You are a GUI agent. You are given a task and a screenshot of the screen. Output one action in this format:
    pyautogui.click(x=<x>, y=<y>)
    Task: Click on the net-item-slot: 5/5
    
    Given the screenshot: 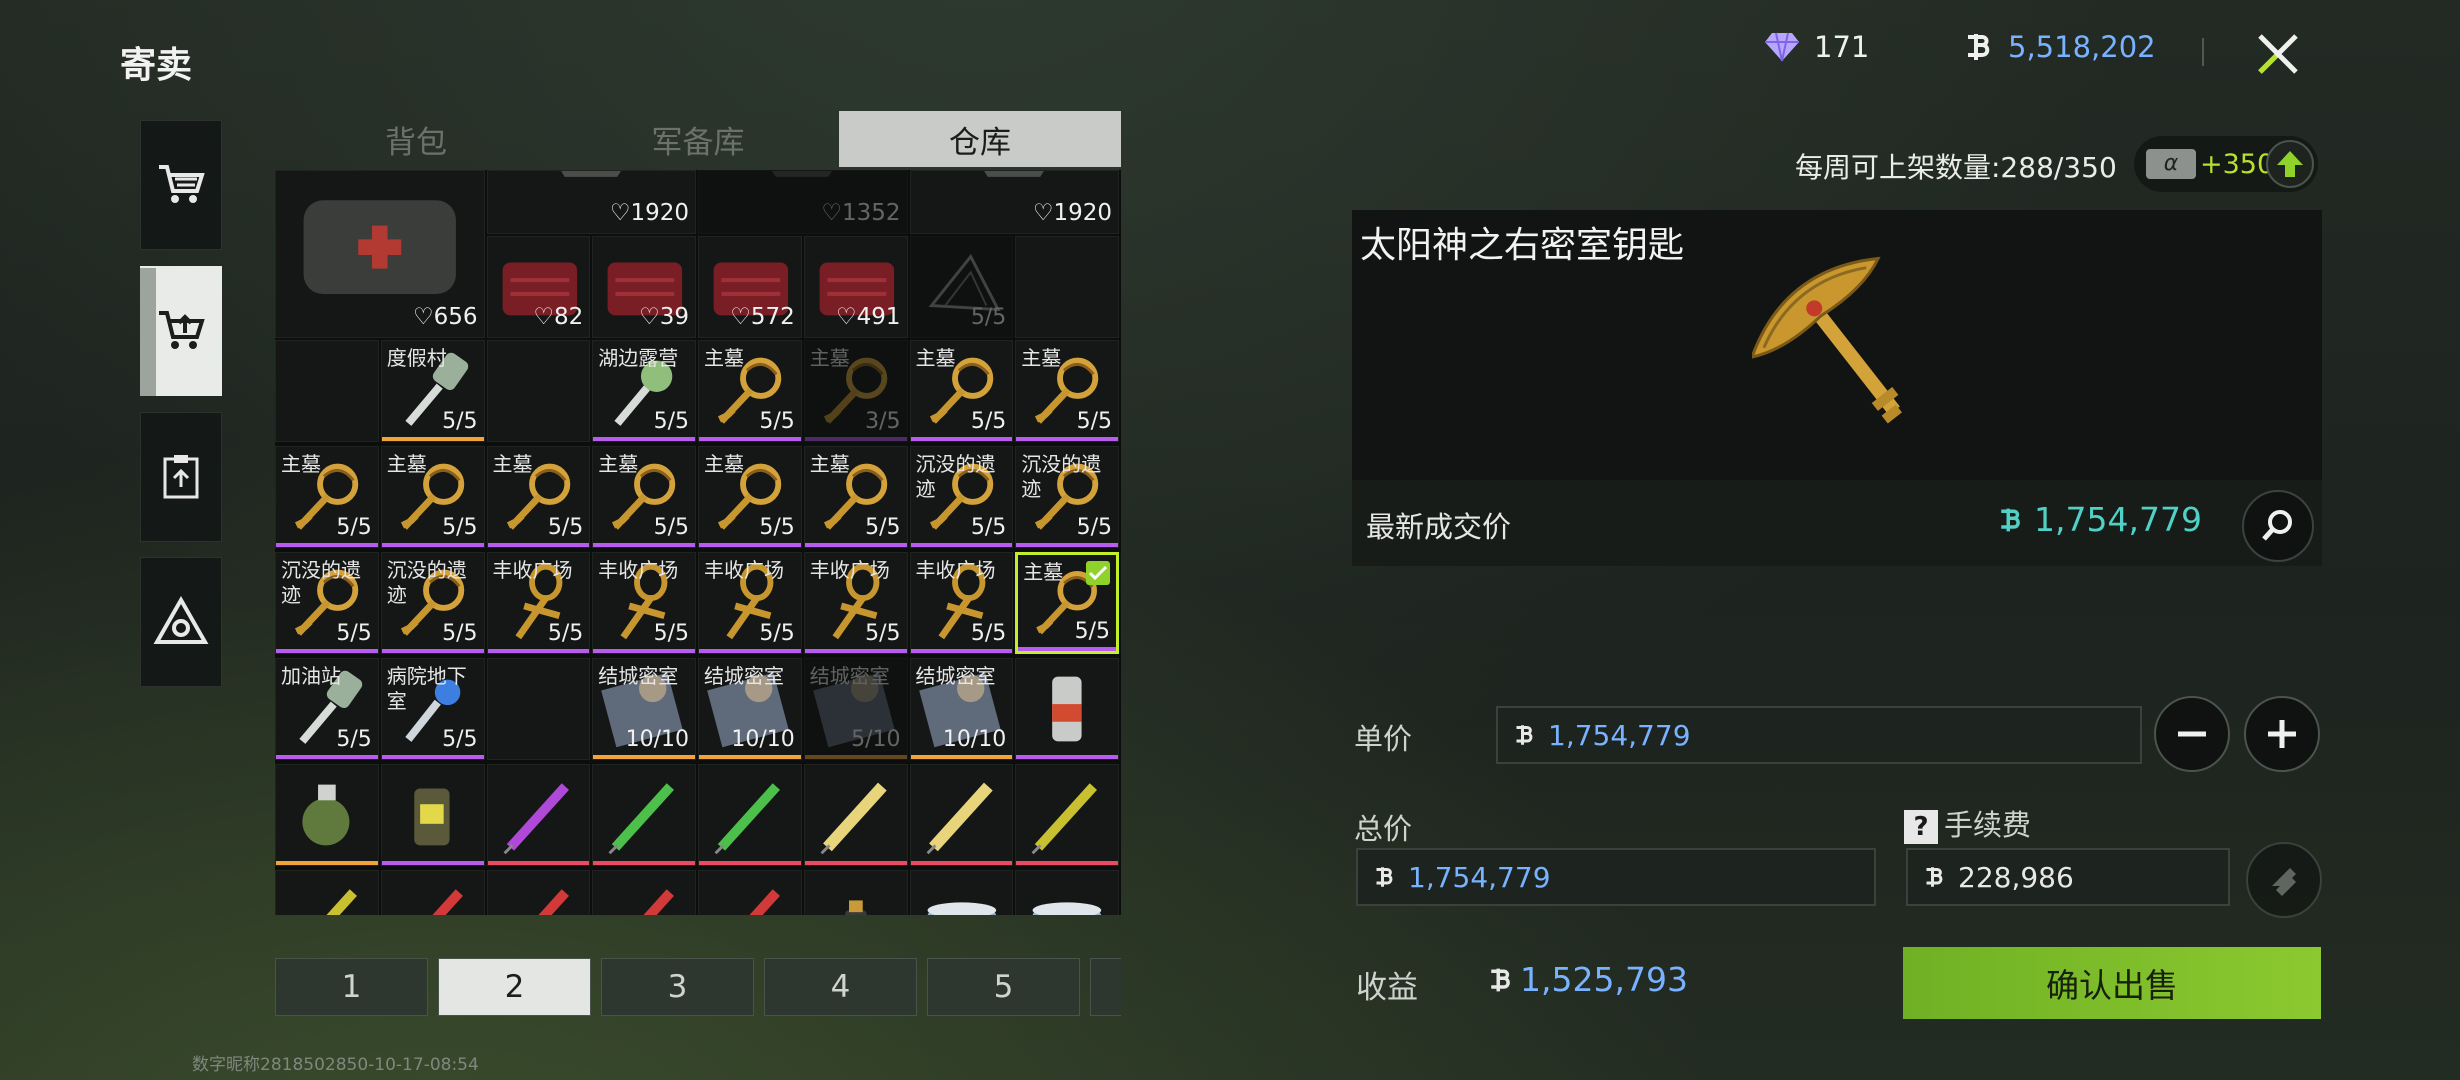 What is the action you would take?
    pyautogui.click(x=961, y=287)
    